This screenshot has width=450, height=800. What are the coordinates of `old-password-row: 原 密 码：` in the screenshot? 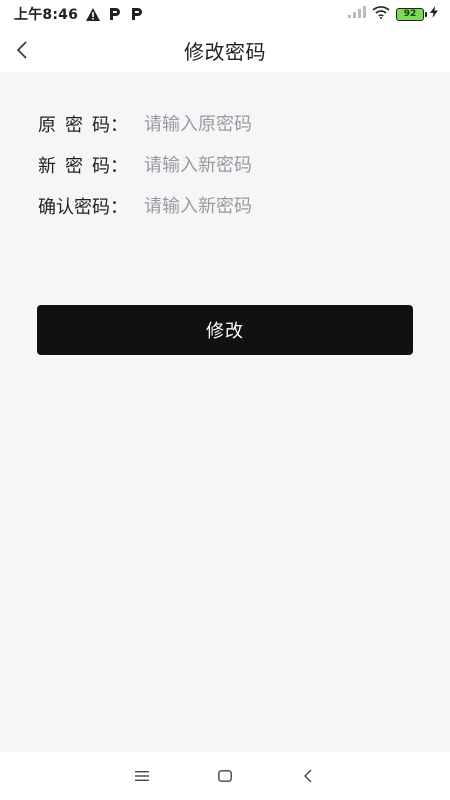 It's located at (228, 124).